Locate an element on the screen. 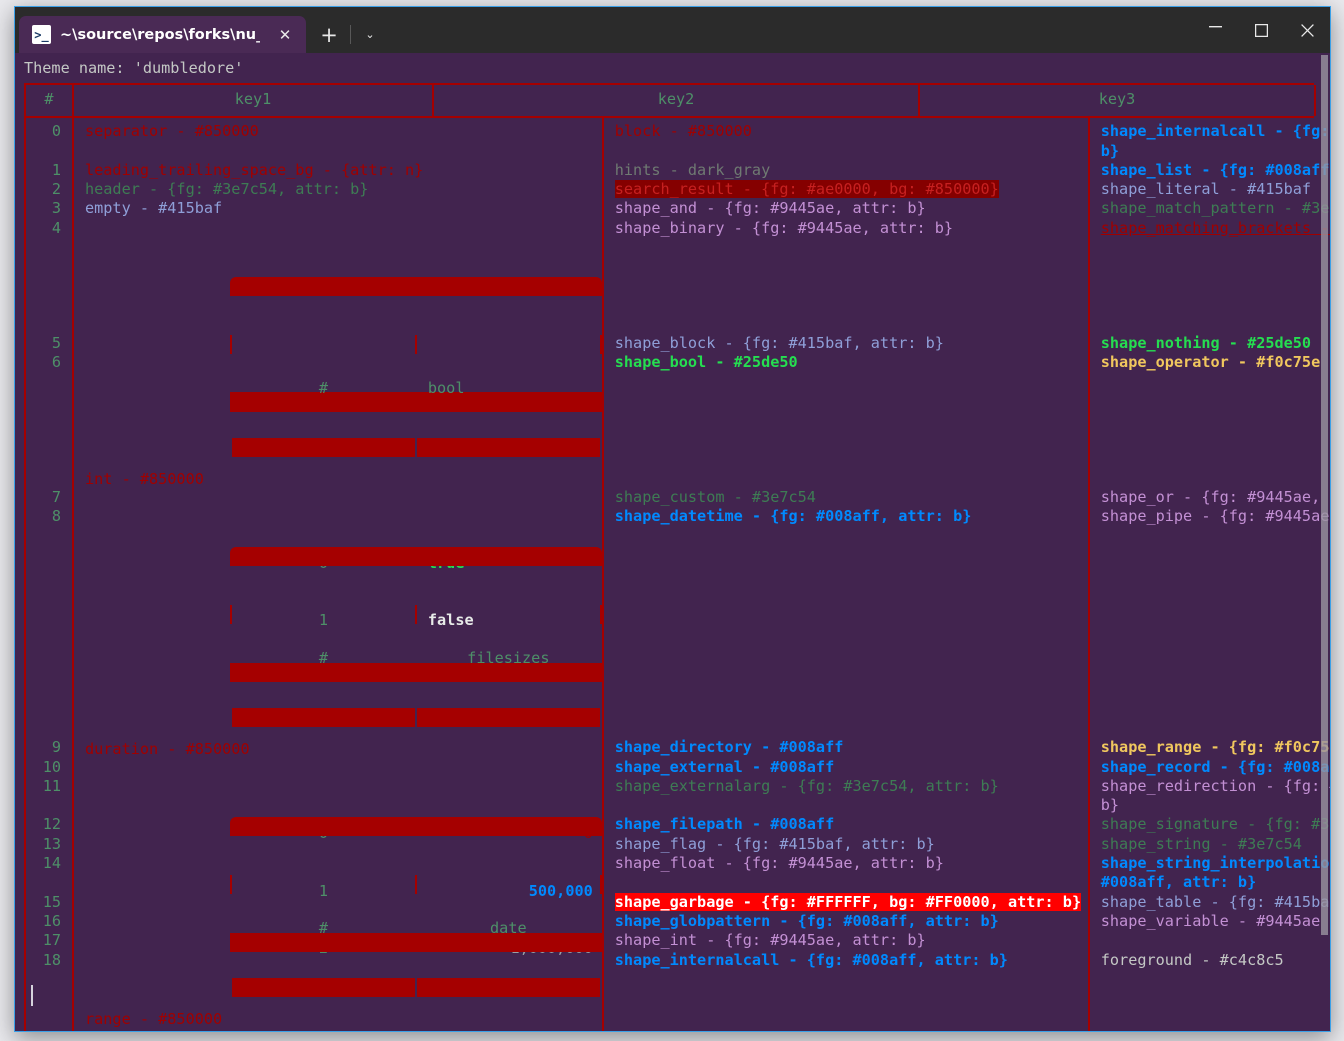 This screenshot has height=1041, width=1344. row-index: 17 is located at coordinates (51, 940).